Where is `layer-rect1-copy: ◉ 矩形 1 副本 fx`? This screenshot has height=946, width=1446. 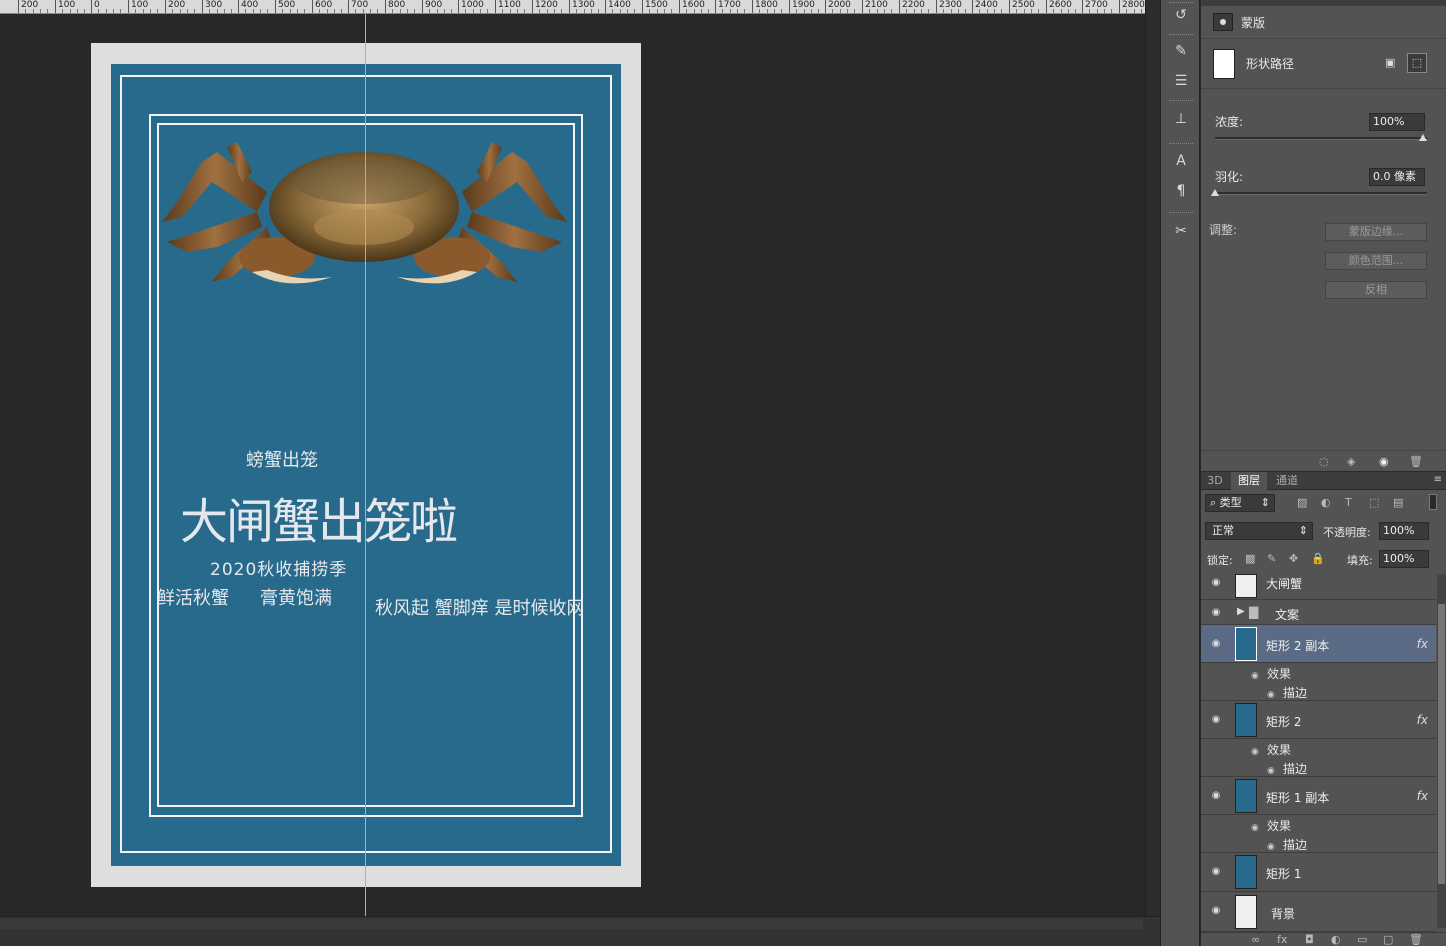
layer-rect1-copy: ◉ 矩形 1 副本 fx is located at coordinates (1318, 796).